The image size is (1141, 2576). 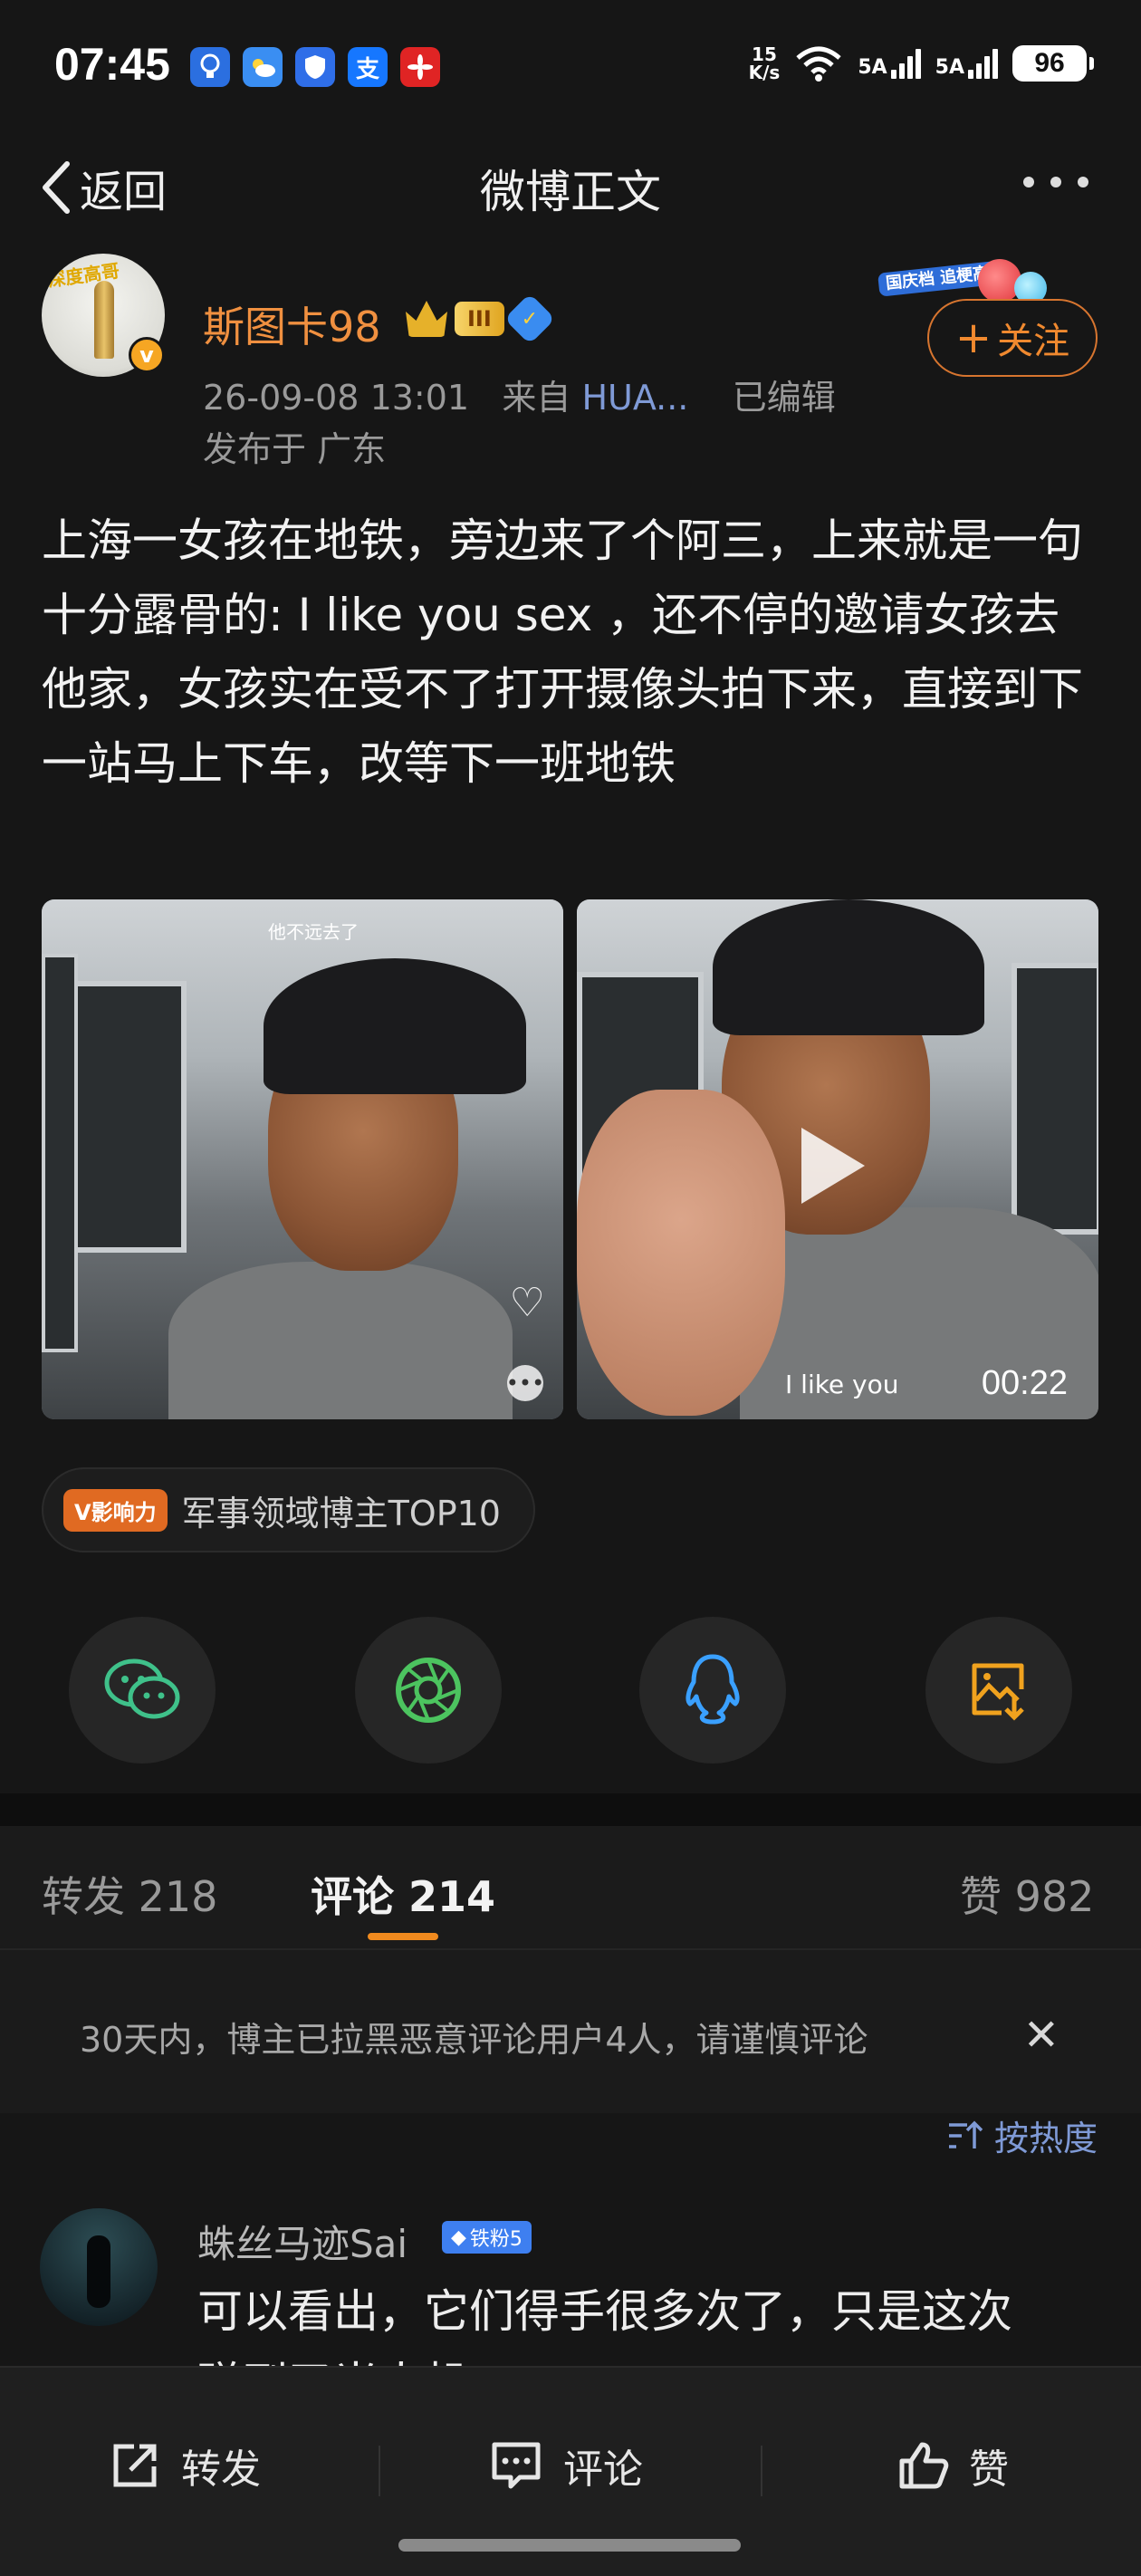 I want to click on heart-icon: ♡, so click(x=527, y=1303).